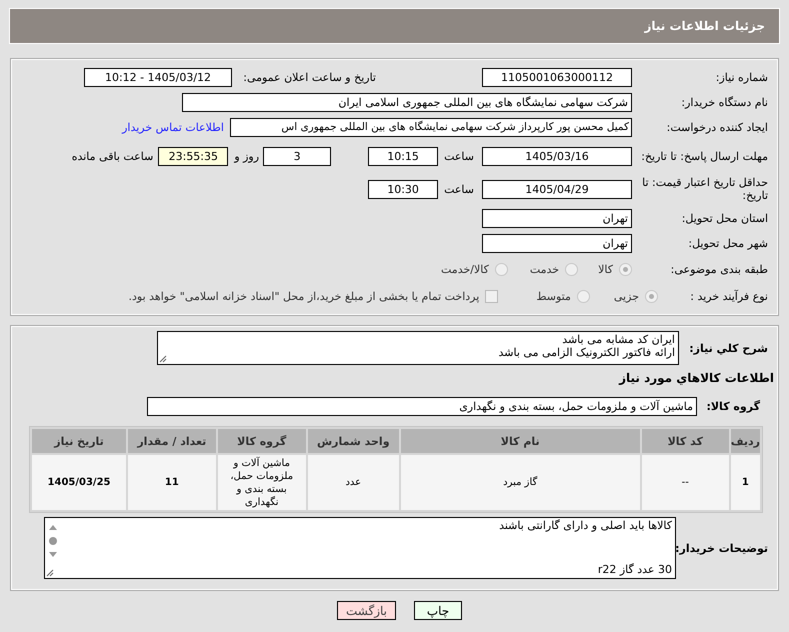  What do you see at coordinates (113, 156) in the screenshot?
I see `remaining-label: ساعت باقی مانده` at bounding box center [113, 156].